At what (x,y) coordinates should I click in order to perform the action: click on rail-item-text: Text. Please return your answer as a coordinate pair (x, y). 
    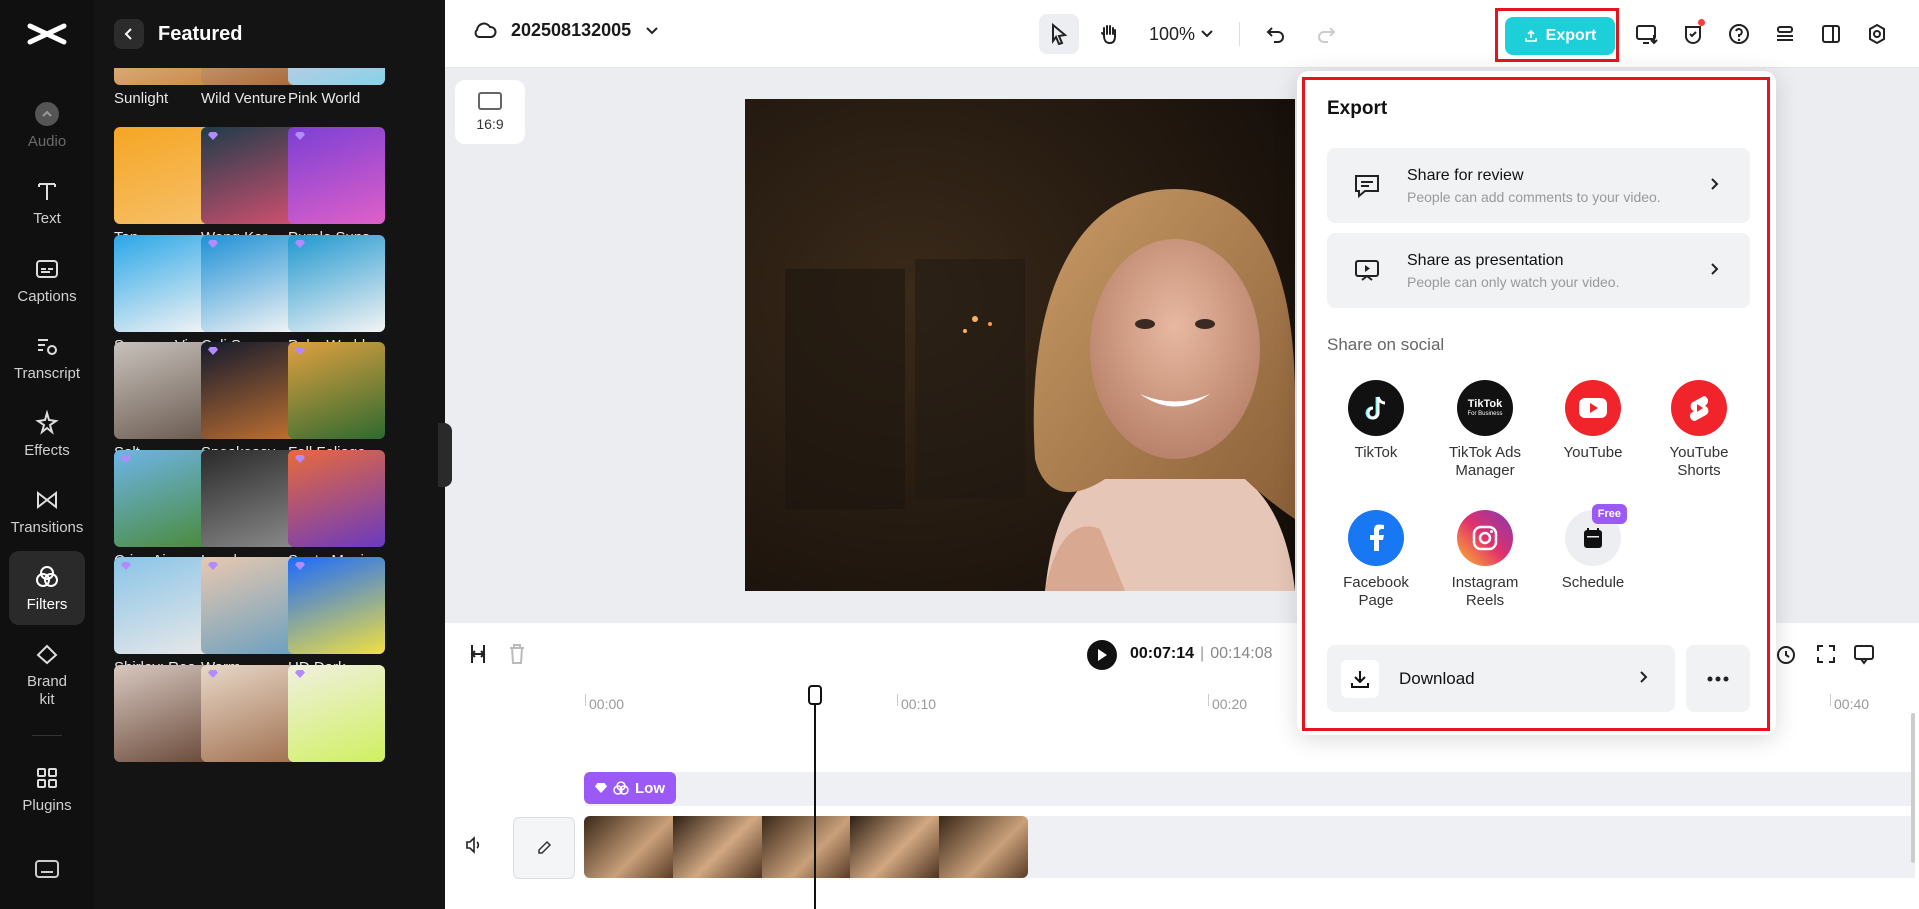
    Looking at the image, I should click on (47, 202).